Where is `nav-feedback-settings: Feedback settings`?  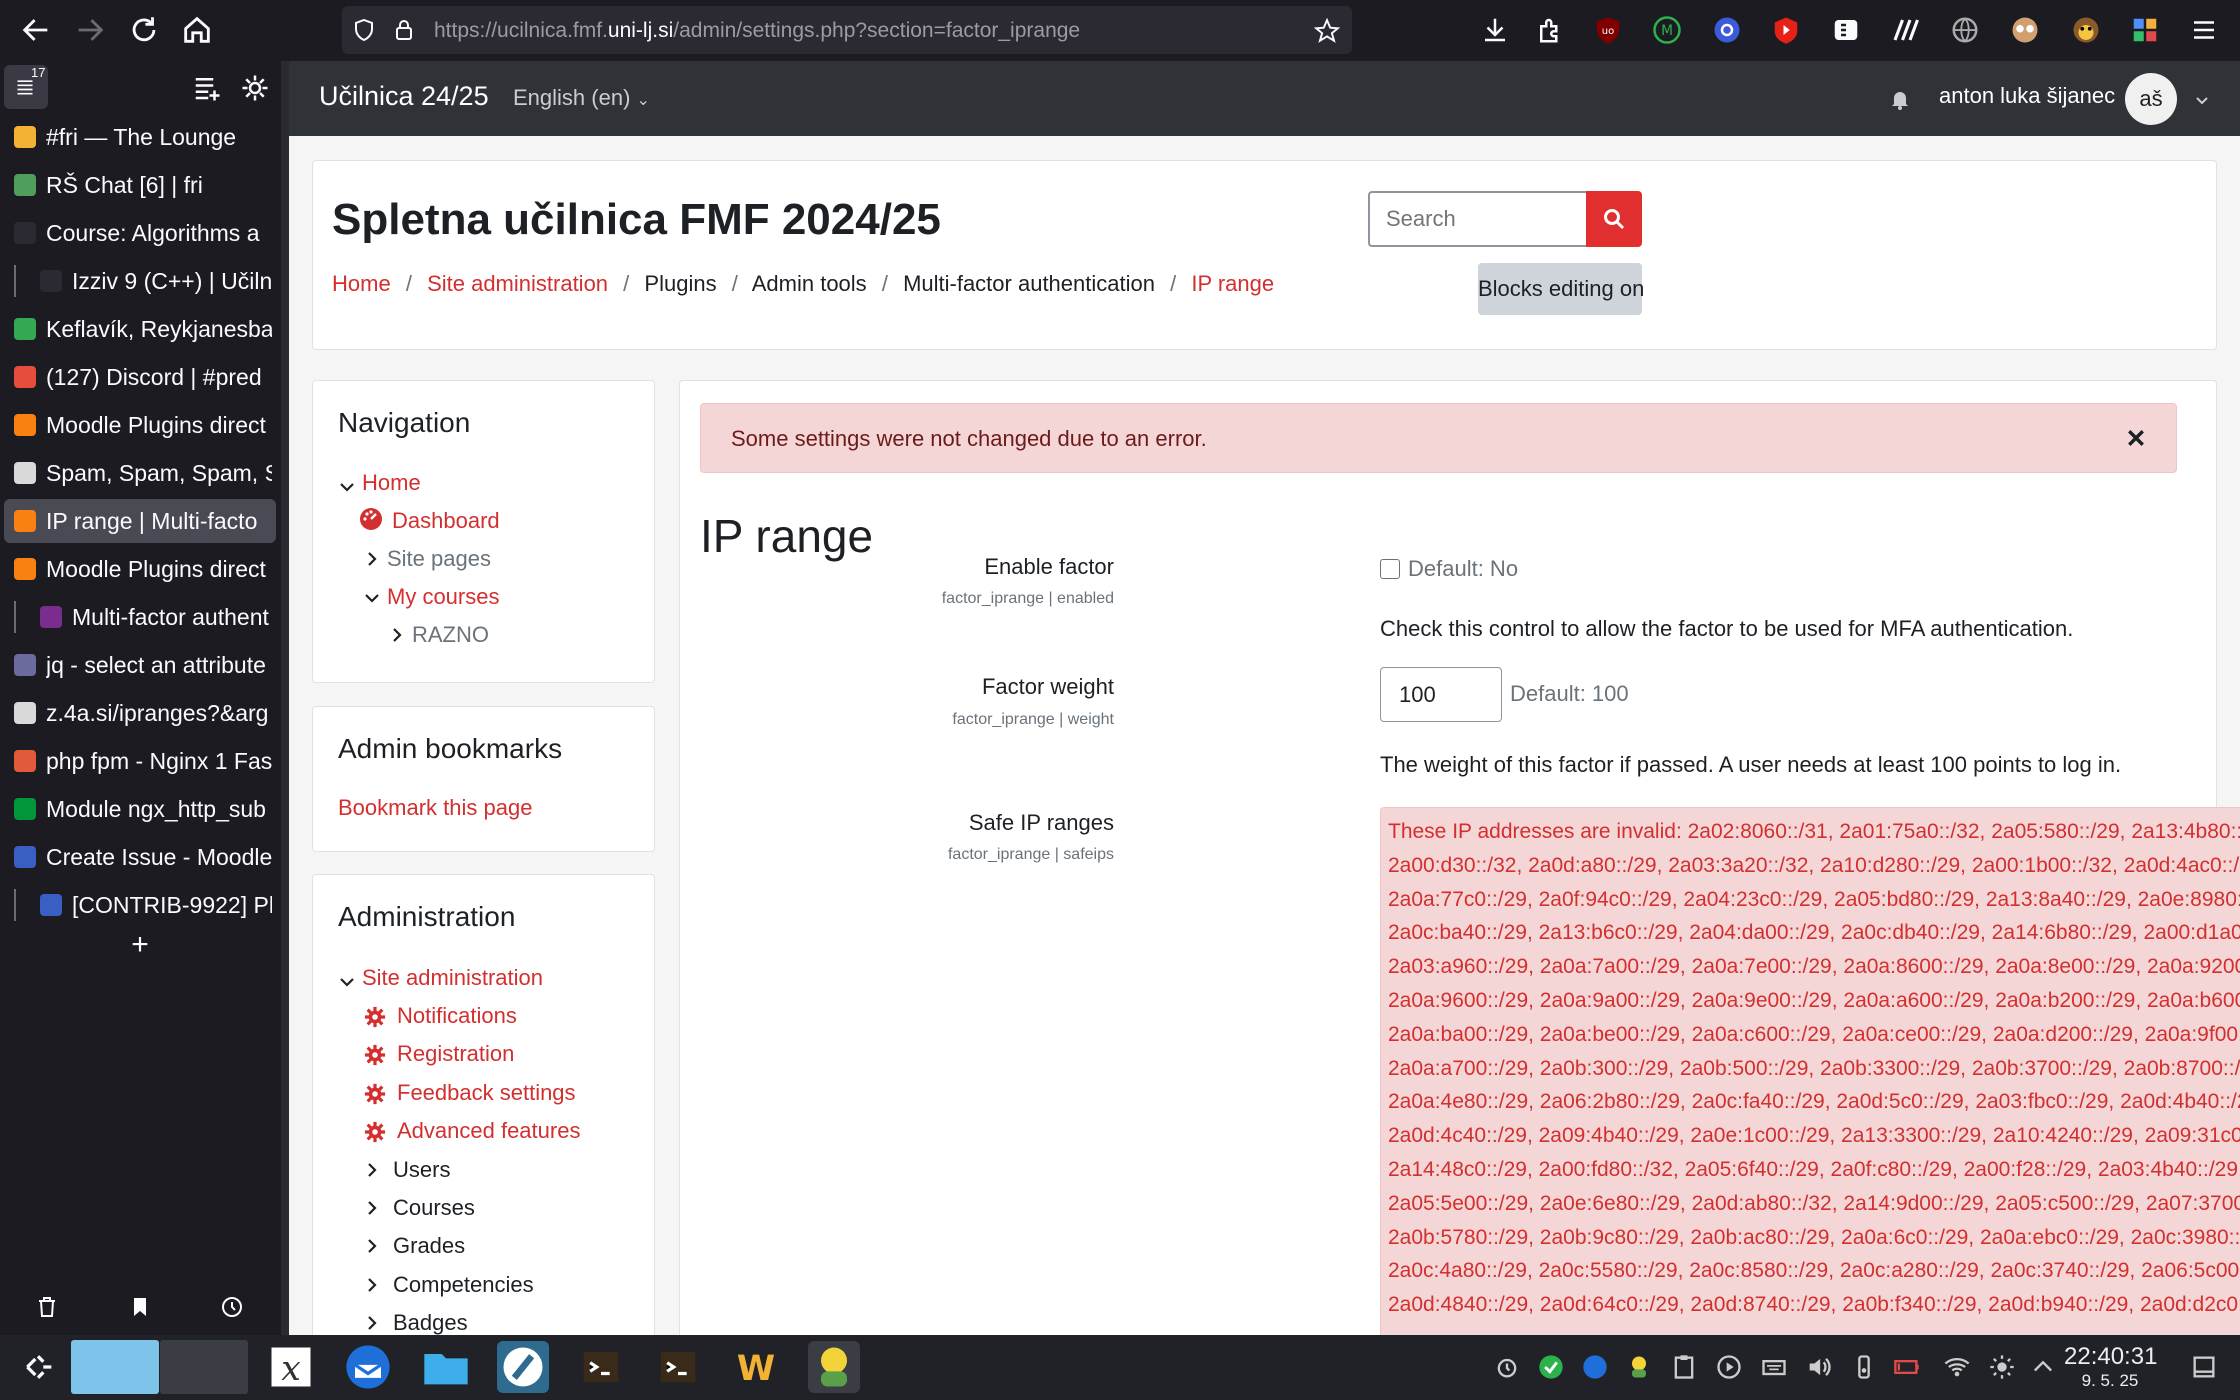
nav-feedback-settings: Feedback settings is located at coordinates (486, 1093).